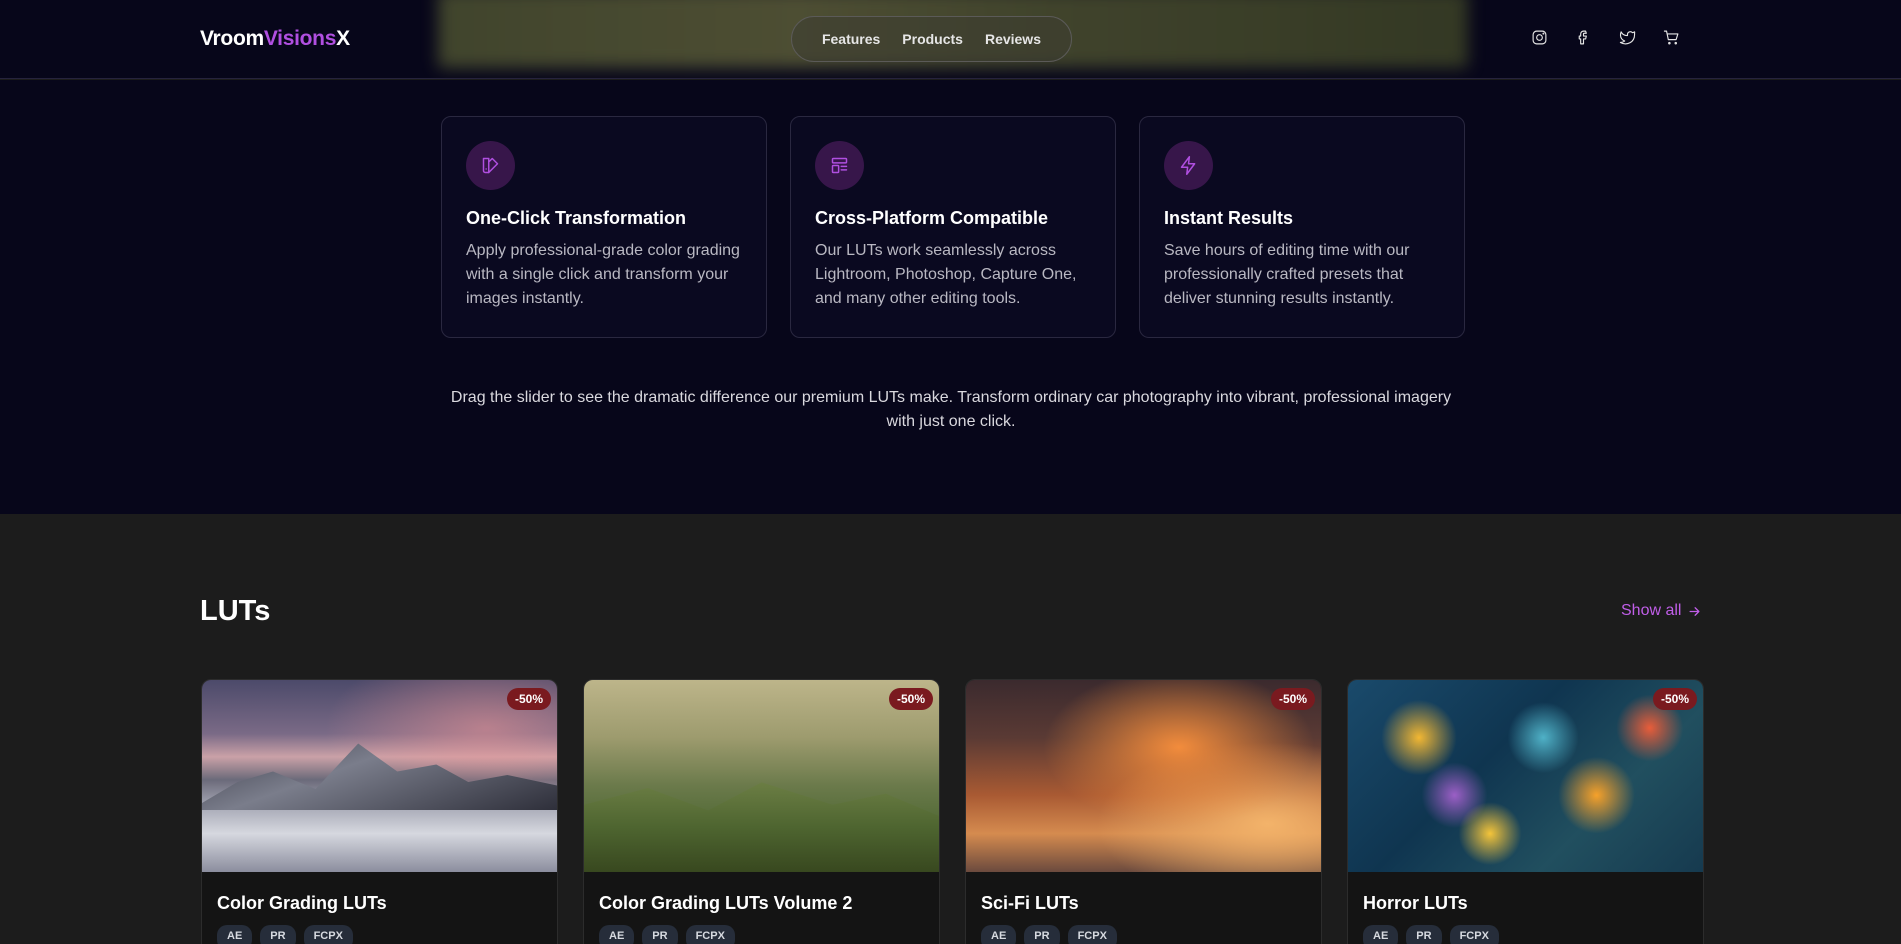 The height and width of the screenshot is (944, 1901). I want to click on product-title: Horror LUTs, so click(1533, 903).